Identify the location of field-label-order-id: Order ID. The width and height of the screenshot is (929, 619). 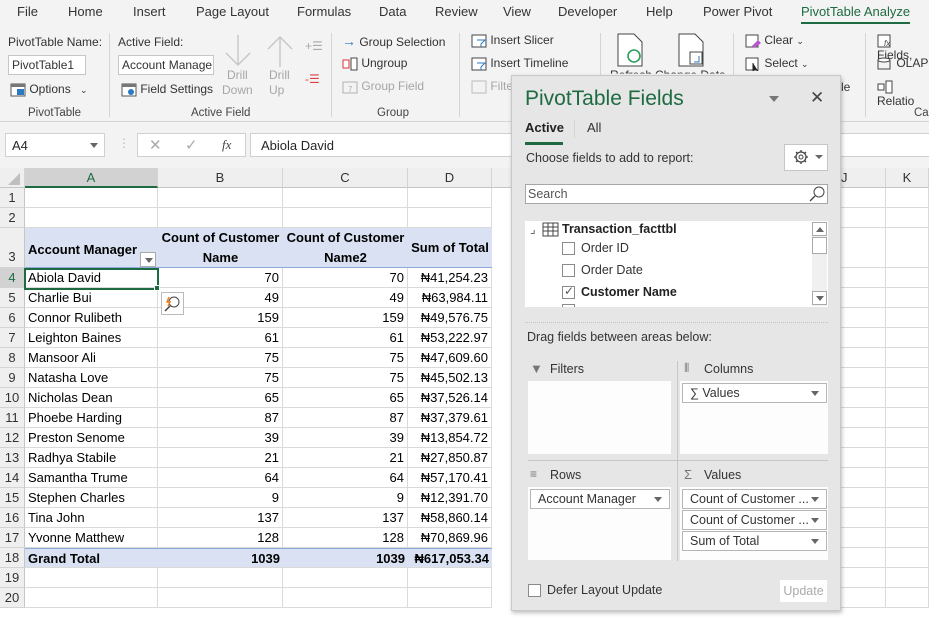
(605, 248).